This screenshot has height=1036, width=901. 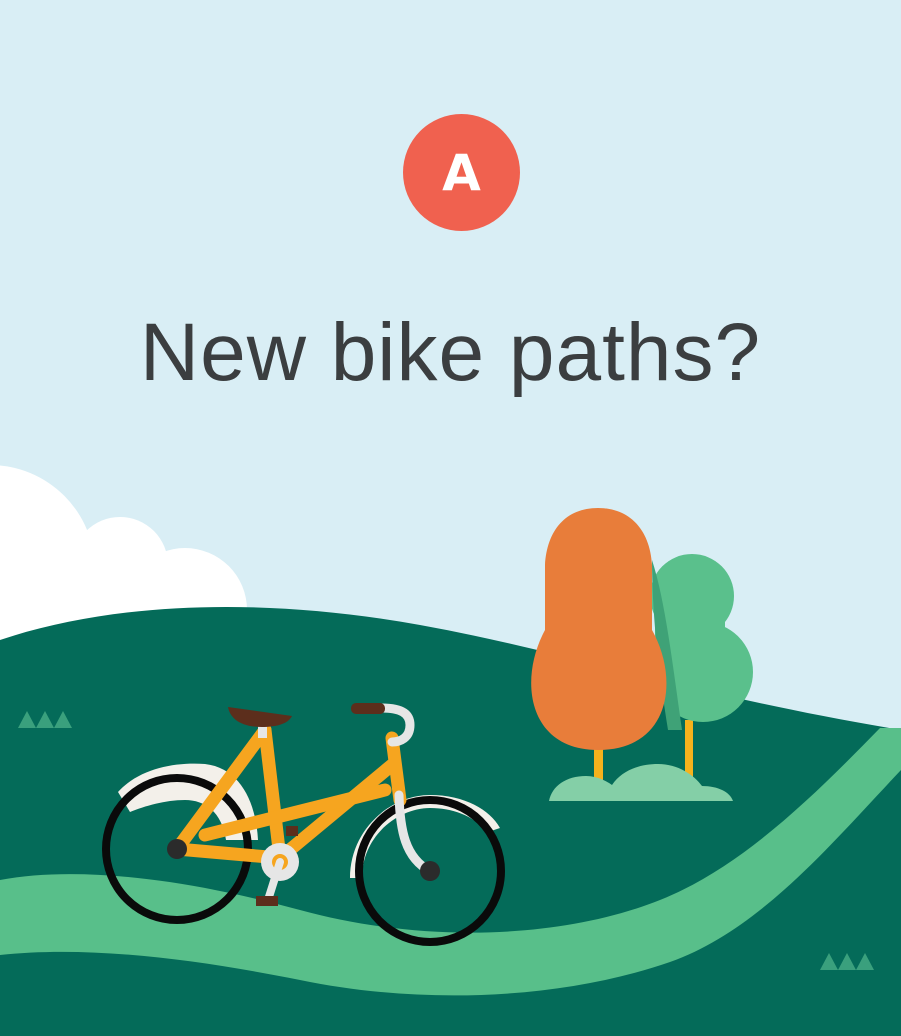 I want to click on option-letter: A, so click(x=461, y=172).